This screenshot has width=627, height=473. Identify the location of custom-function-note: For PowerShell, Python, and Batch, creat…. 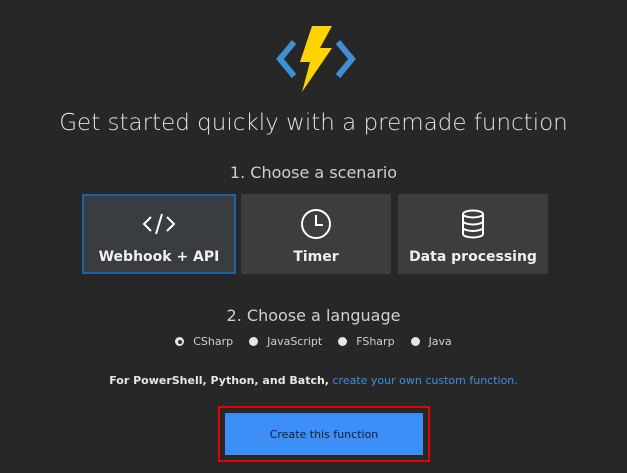
(313, 380).